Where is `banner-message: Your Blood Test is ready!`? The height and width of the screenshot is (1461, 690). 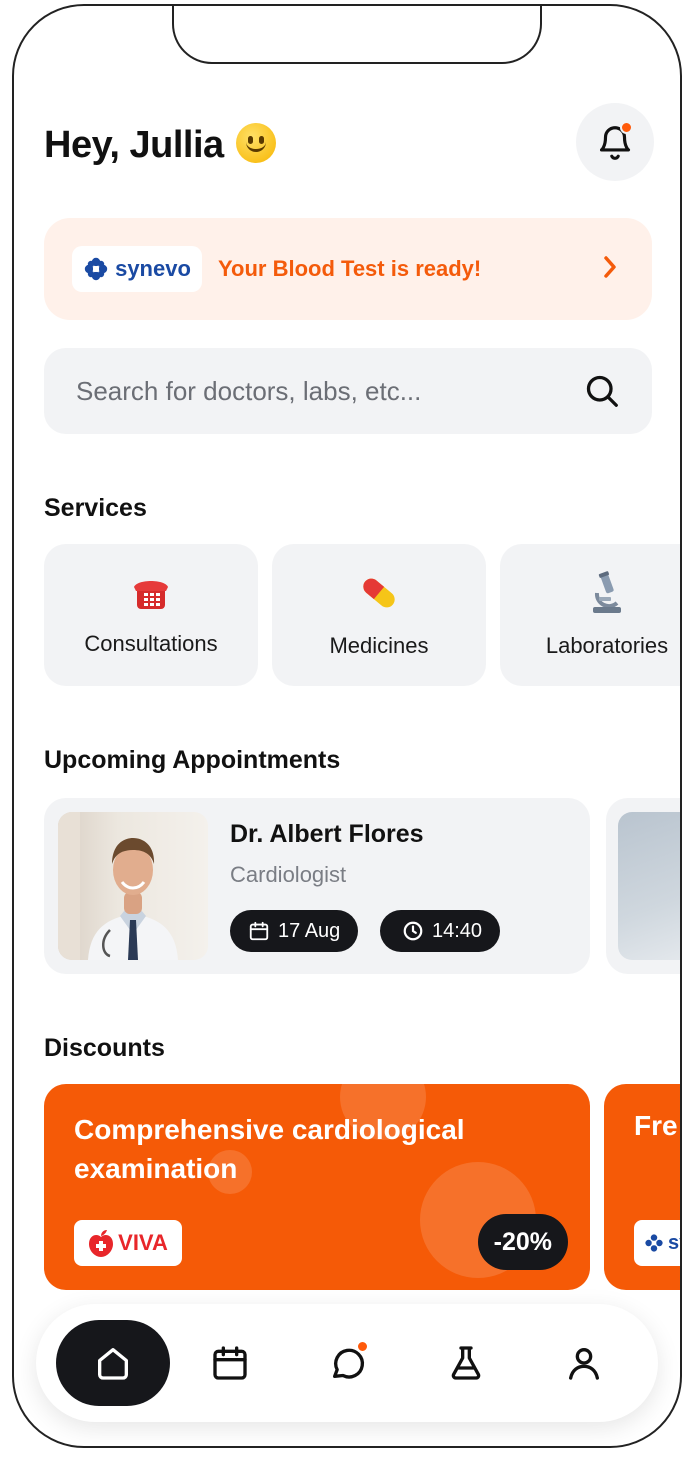 banner-message: Your Blood Test is ready! is located at coordinates (350, 268).